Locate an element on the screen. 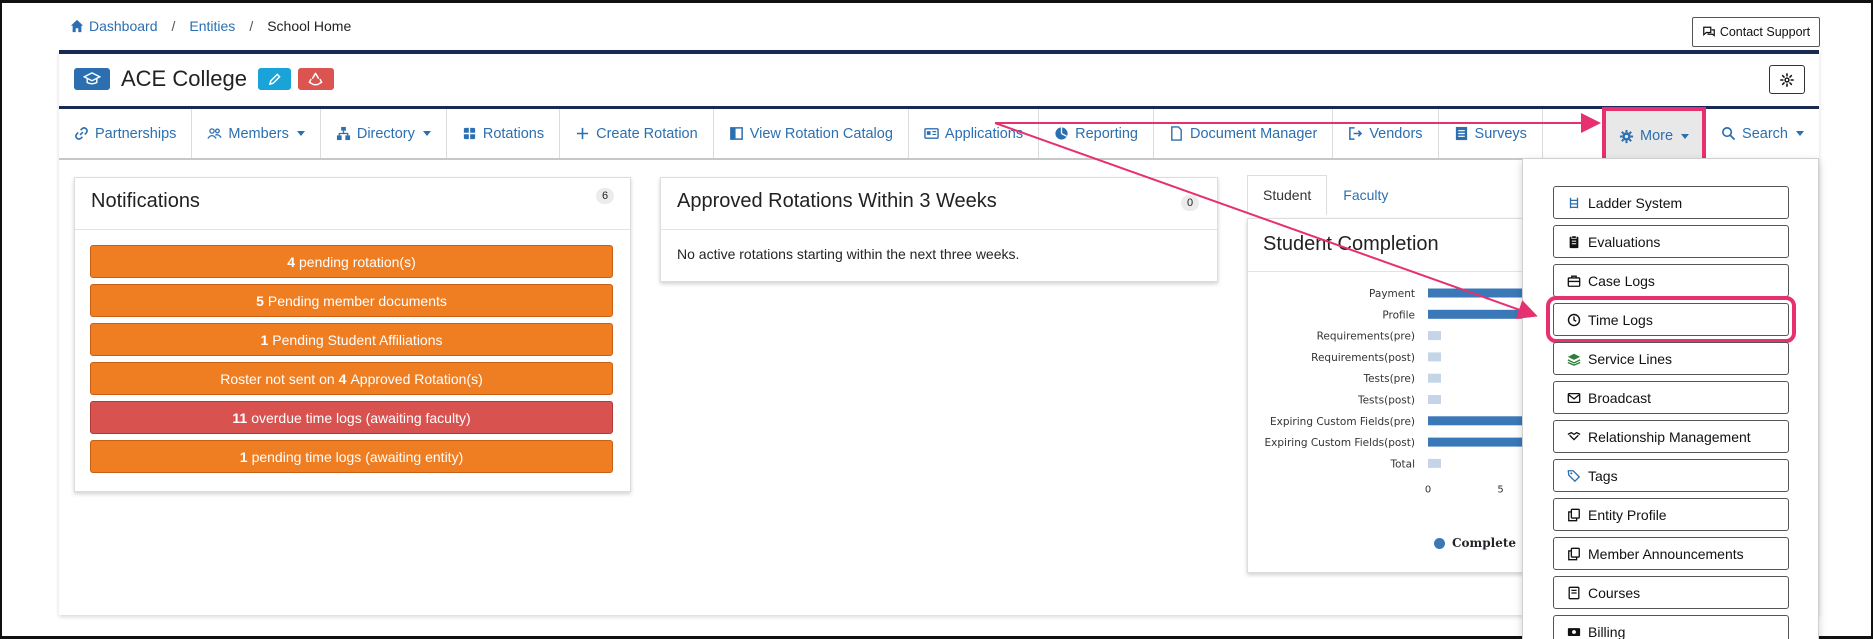  nav-directory: Directory is located at coordinates (384, 133).